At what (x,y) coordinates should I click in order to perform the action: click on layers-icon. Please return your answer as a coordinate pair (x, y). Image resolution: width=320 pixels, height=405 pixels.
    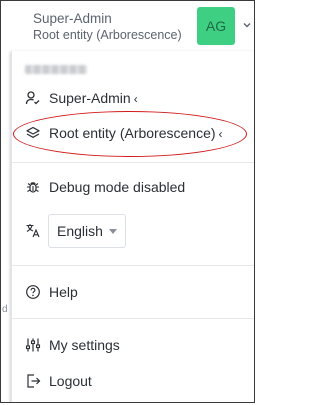
    Looking at the image, I should click on (33, 133).